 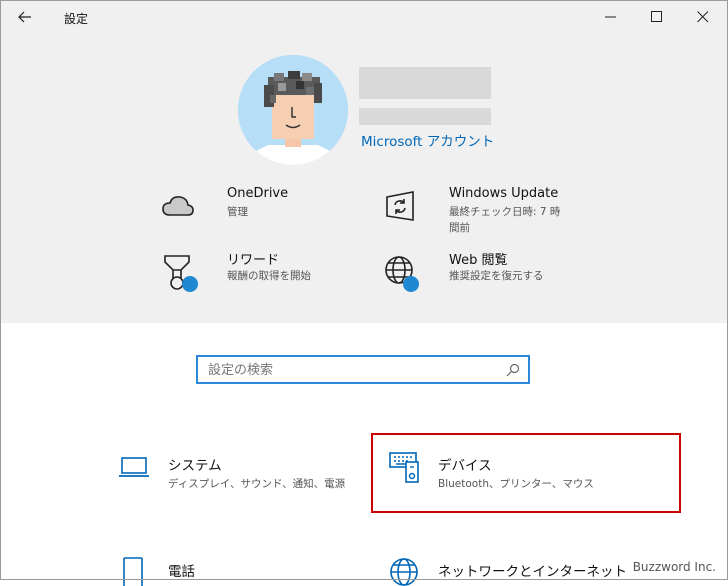 What do you see at coordinates (526, 473) in the screenshot?
I see `devices-highlight-frame` at bounding box center [526, 473].